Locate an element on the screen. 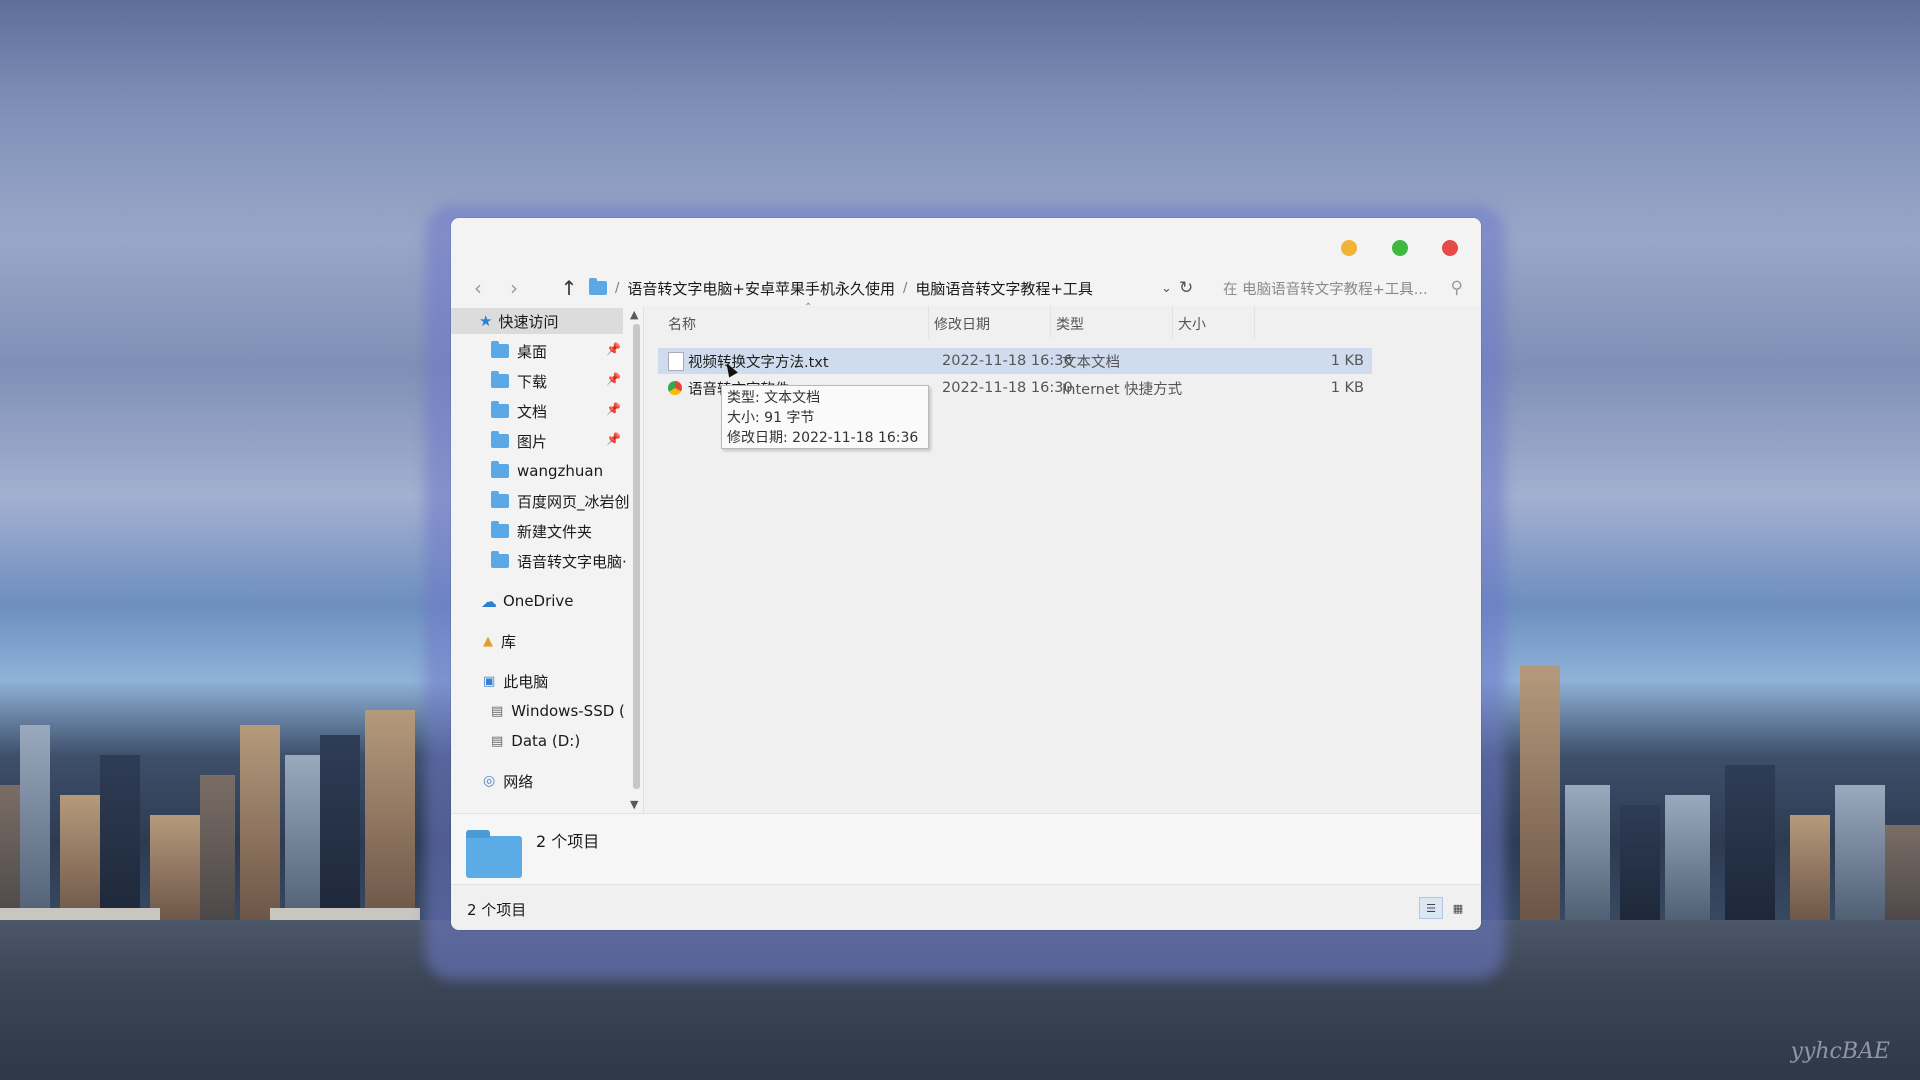  star-icon: ★ is located at coordinates (486, 321).